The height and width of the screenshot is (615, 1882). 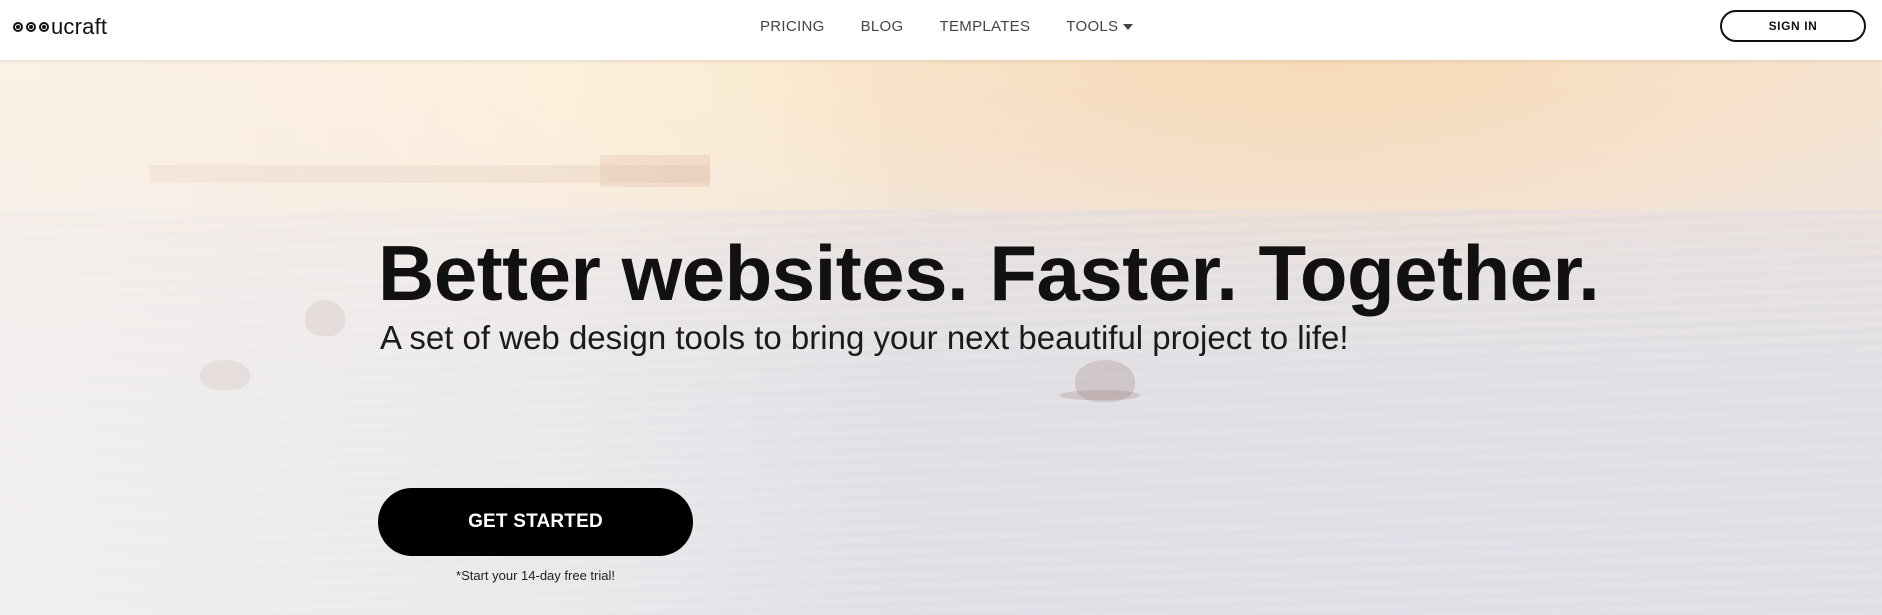 What do you see at coordinates (79, 26) in the screenshot?
I see `logo-text: ucraft` at bounding box center [79, 26].